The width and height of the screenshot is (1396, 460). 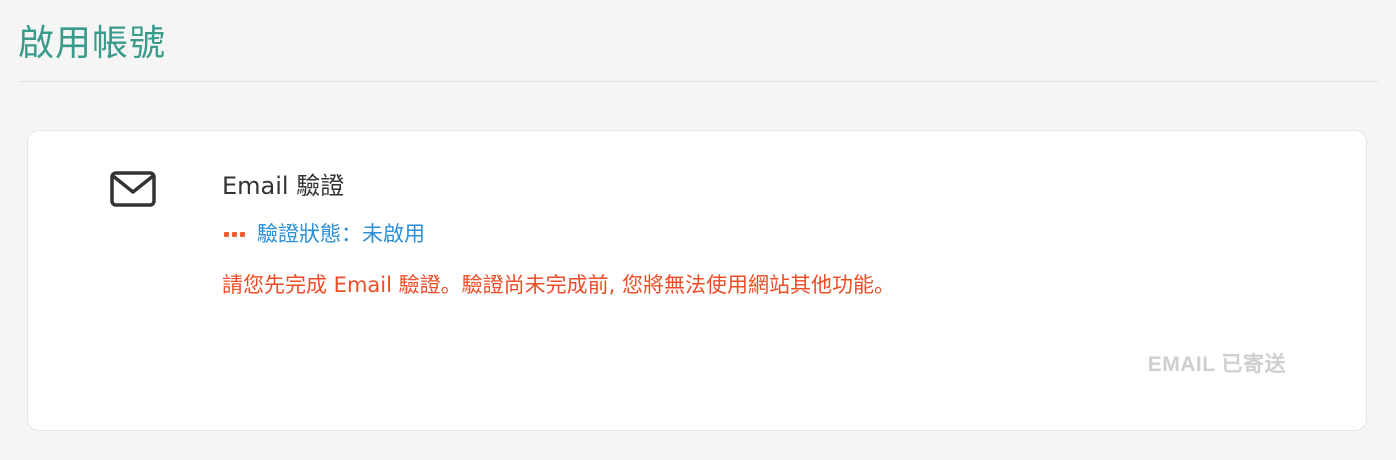 I want to click on verification-warning: 請您先完成 Email 驗證。驗證尚未完成前, 您將無法使用網站其他功能。, so click(x=558, y=285).